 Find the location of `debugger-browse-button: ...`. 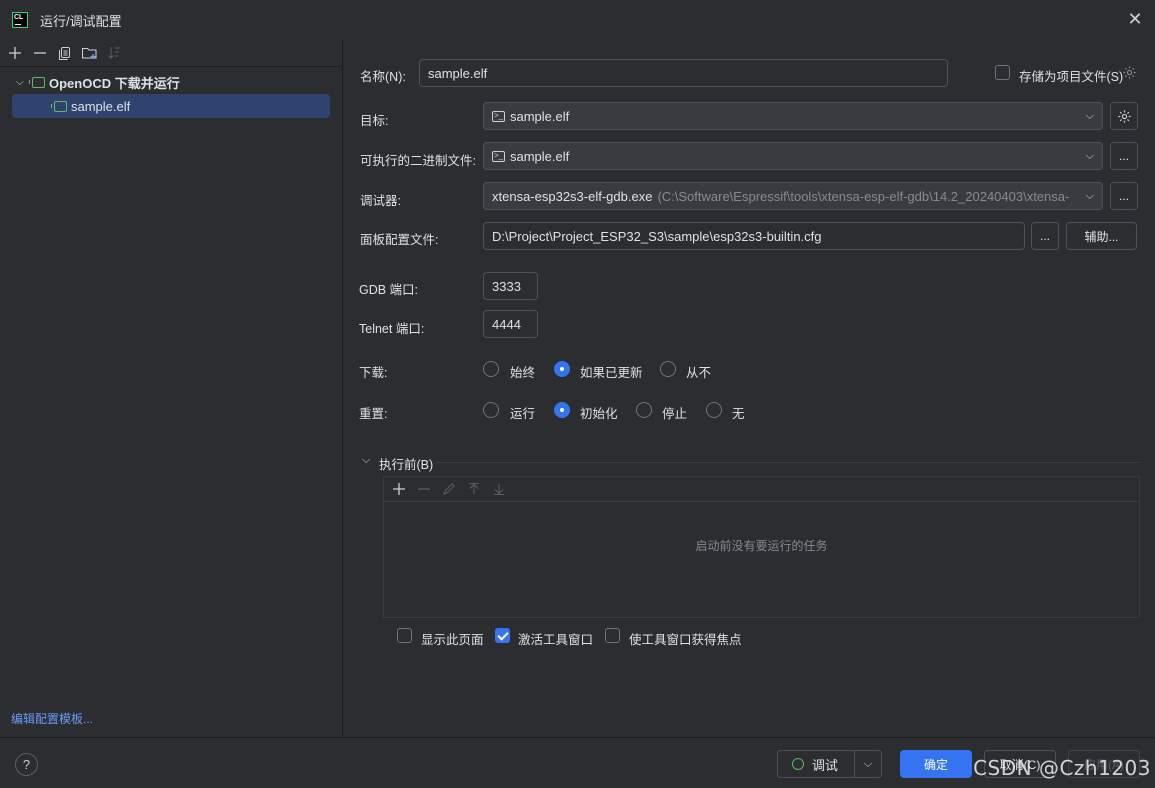

debugger-browse-button: ... is located at coordinates (1124, 196).